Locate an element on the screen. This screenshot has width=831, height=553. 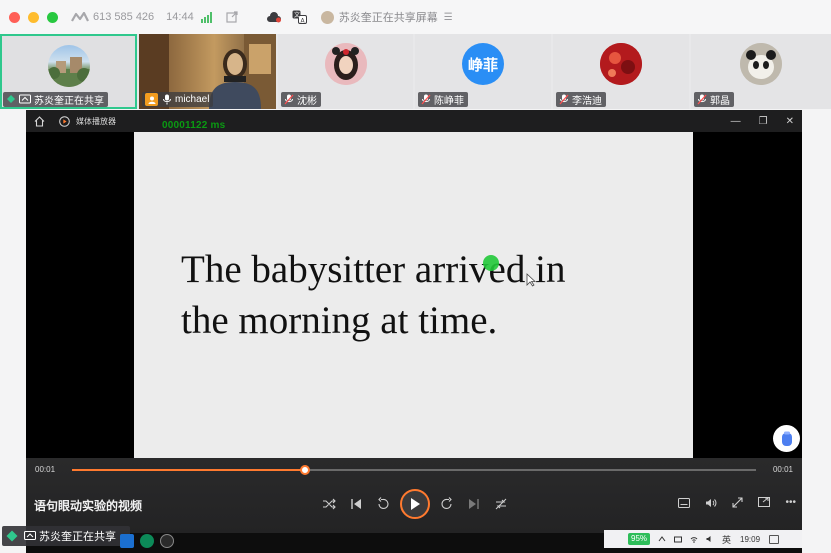
player-control-bar: 00:01 00:01 语句眼动实验的视频 ••• is located at coordinates (414, 495).